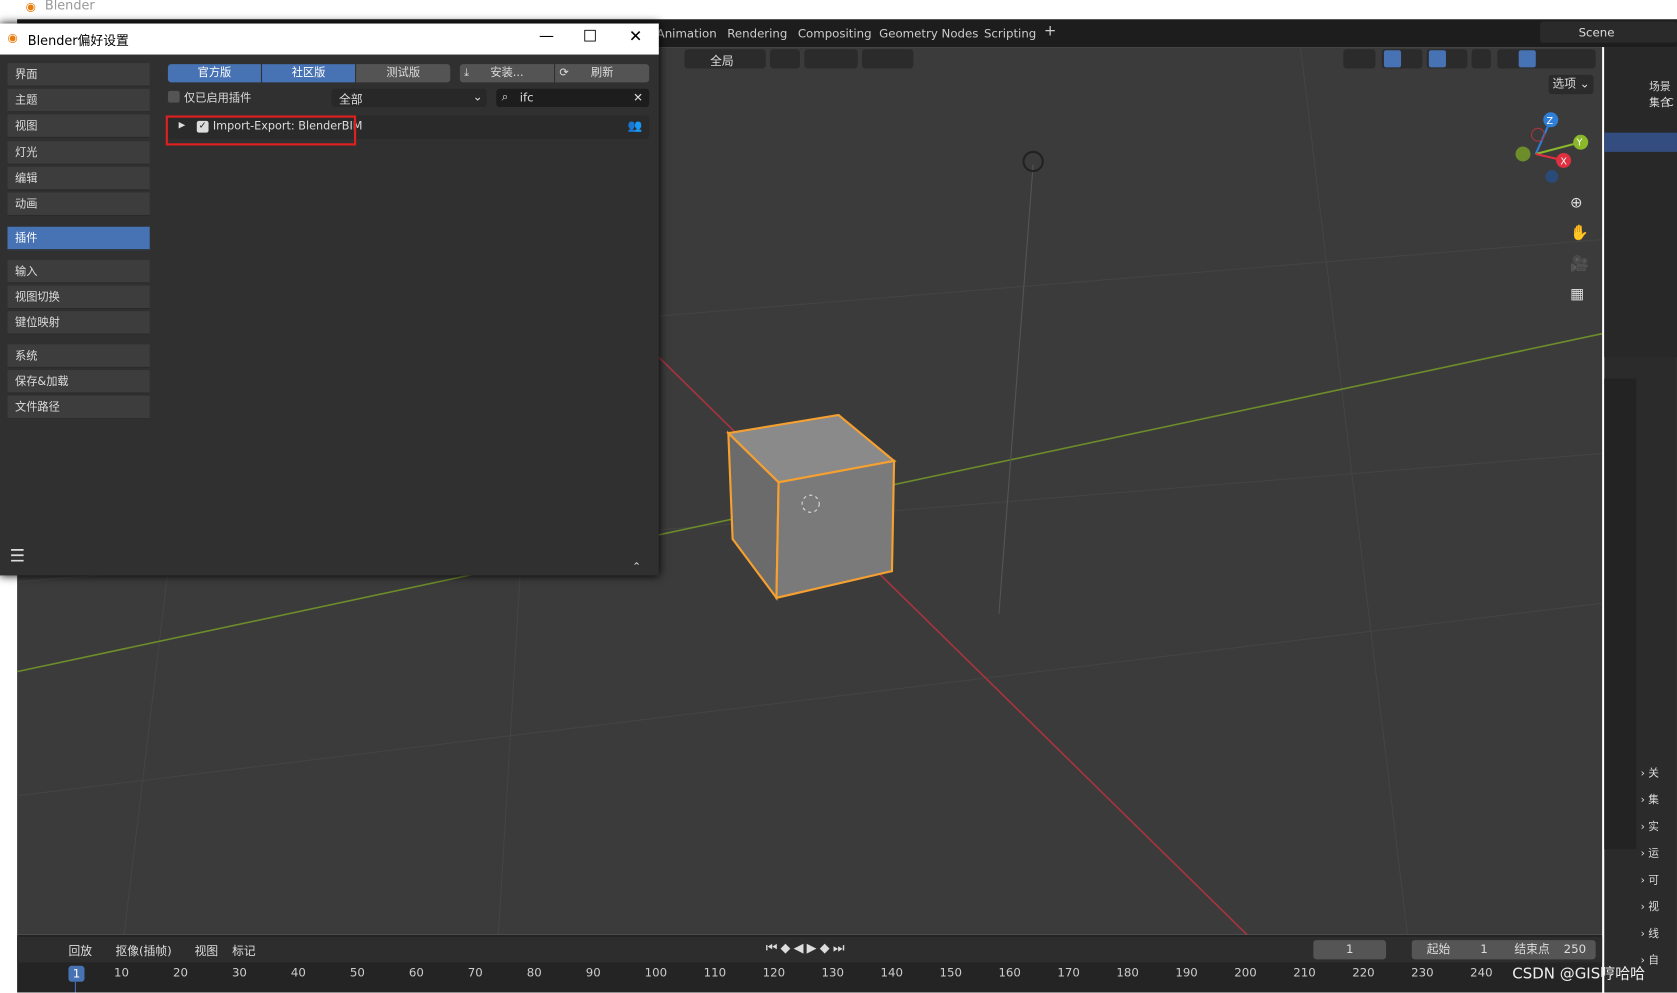 This screenshot has width=1677, height=993. I want to click on sidebar-item: 视图, so click(78, 126).